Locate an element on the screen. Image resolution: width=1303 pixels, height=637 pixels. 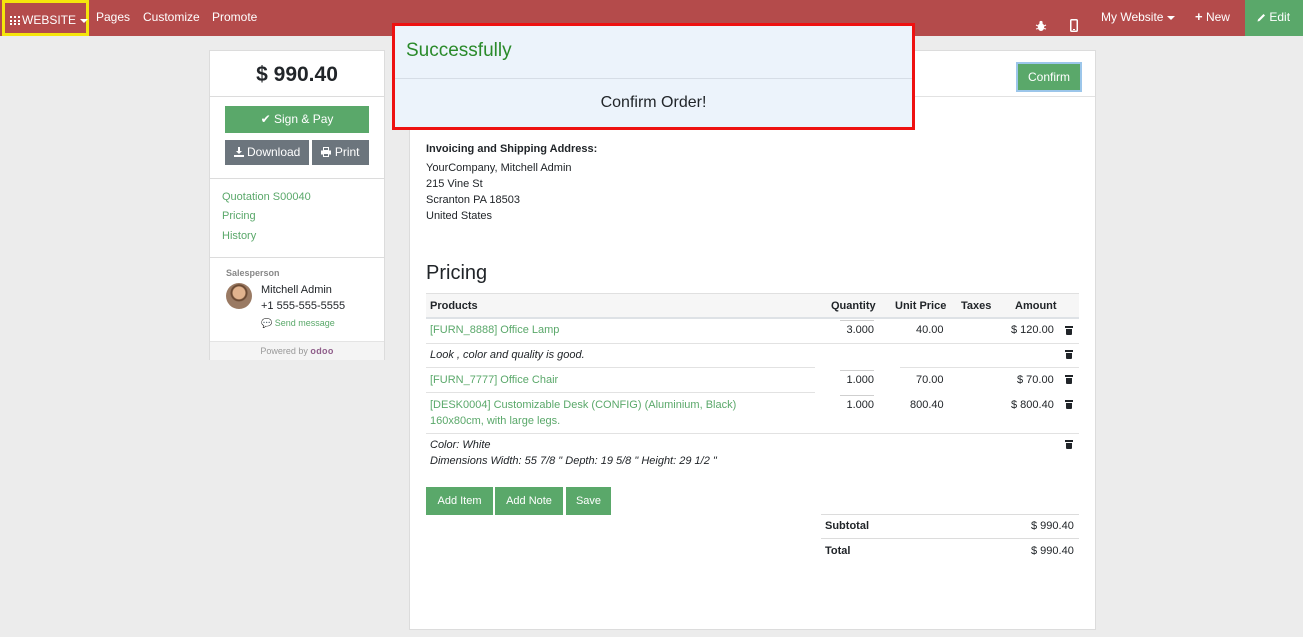
total-value: $ 990.40 is located at coordinates (1052, 551).